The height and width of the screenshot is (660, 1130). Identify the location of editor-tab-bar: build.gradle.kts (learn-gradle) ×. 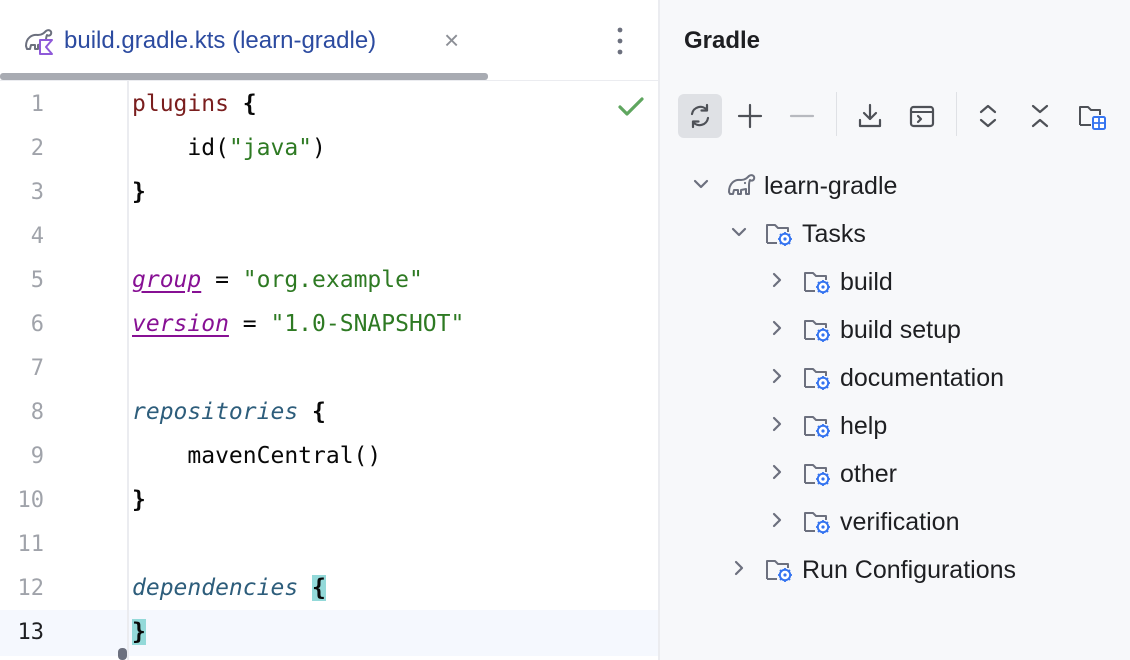
(329, 40).